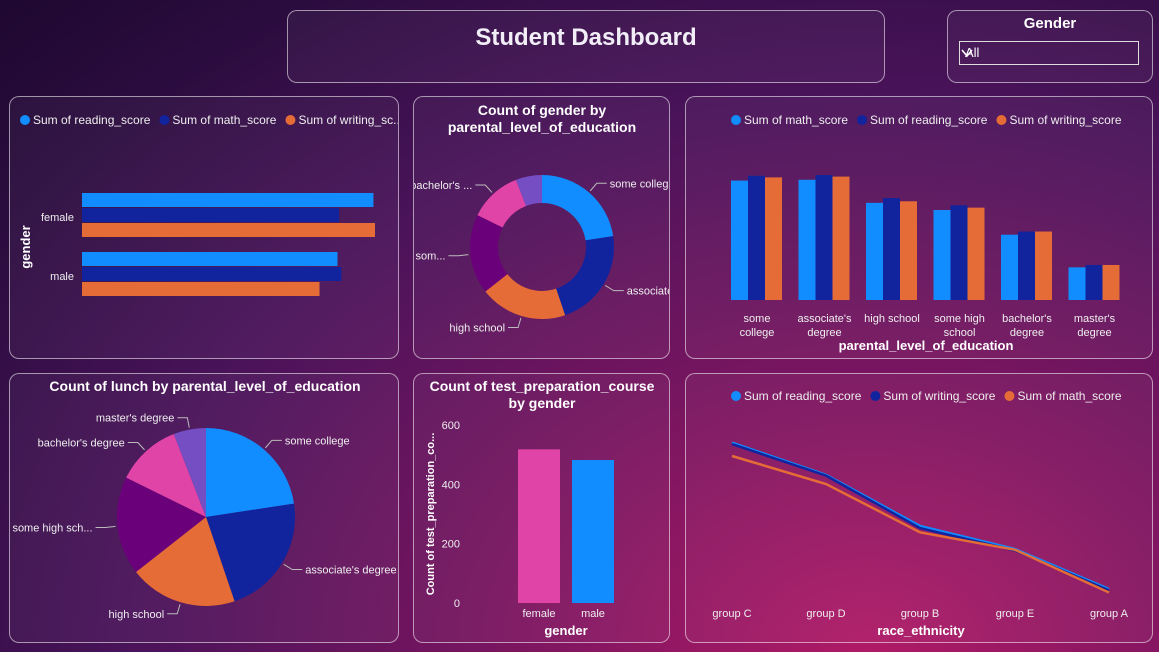  What do you see at coordinates (803, 396) in the screenshot?
I see `race-scores-legend-0: Sum of reading_score` at bounding box center [803, 396].